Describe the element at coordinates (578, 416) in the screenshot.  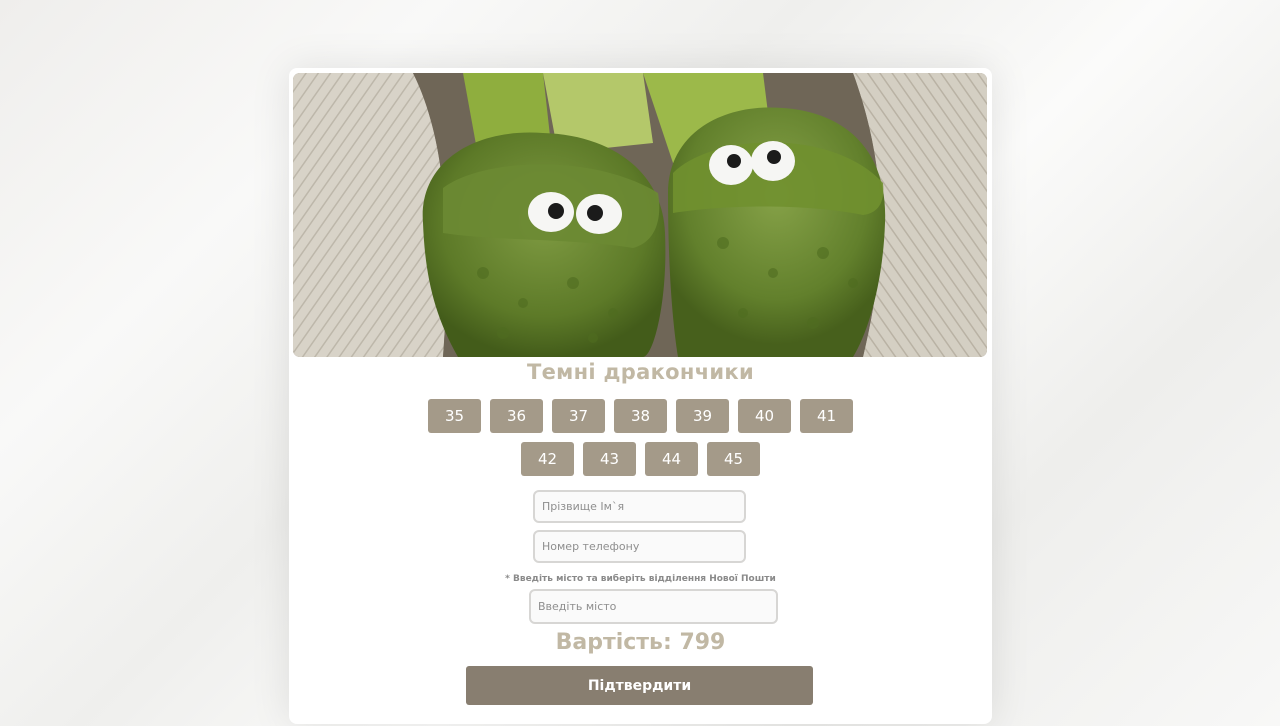
I see `size-button-37: 37` at that location.